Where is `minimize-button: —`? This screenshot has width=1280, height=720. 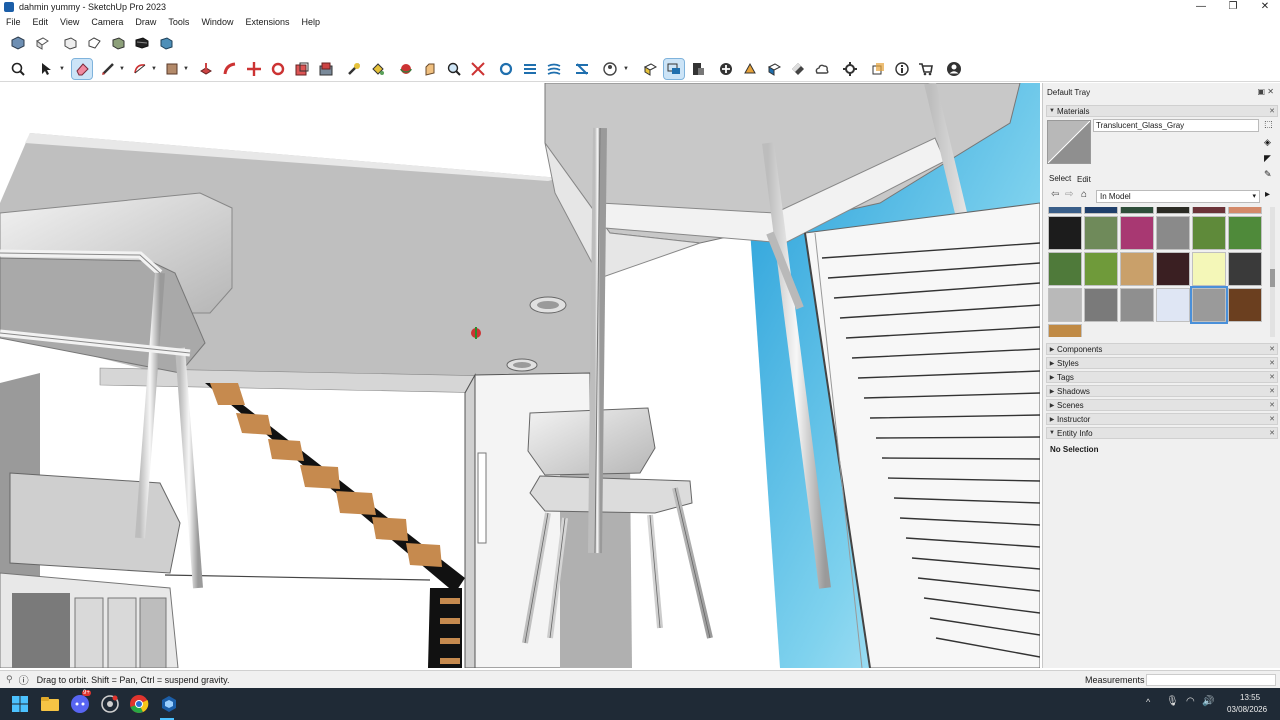 minimize-button: — is located at coordinates (1201, 7).